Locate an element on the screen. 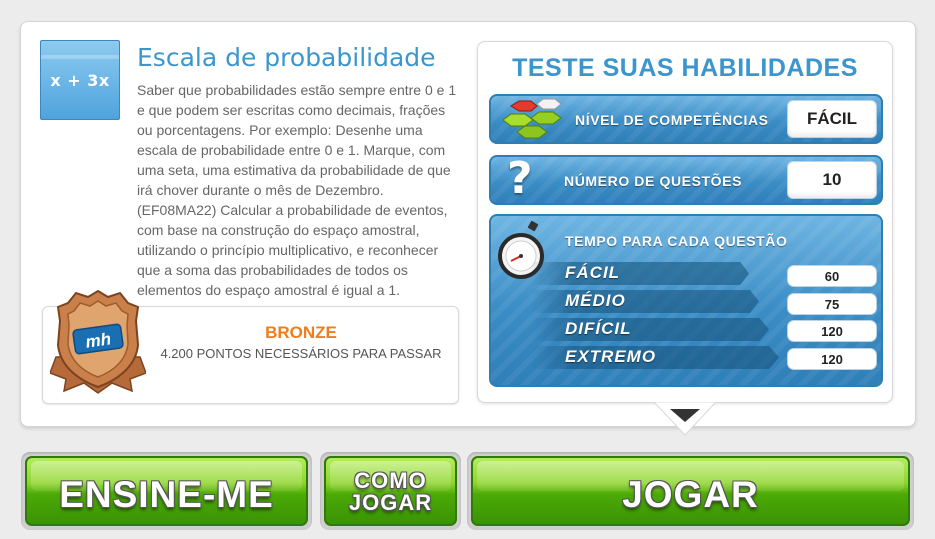 This screenshot has width=935, height=539. time-hard-select: 120 is located at coordinates (832, 331).